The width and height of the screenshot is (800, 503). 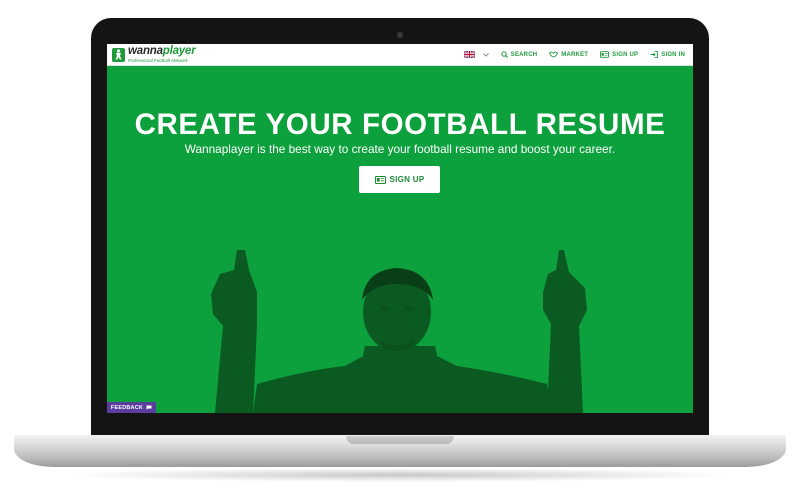 What do you see at coordinates (625, 54) in the screenshot?
I see `nav-signup-label: SIGN UP` at bounding box center [625, 54].